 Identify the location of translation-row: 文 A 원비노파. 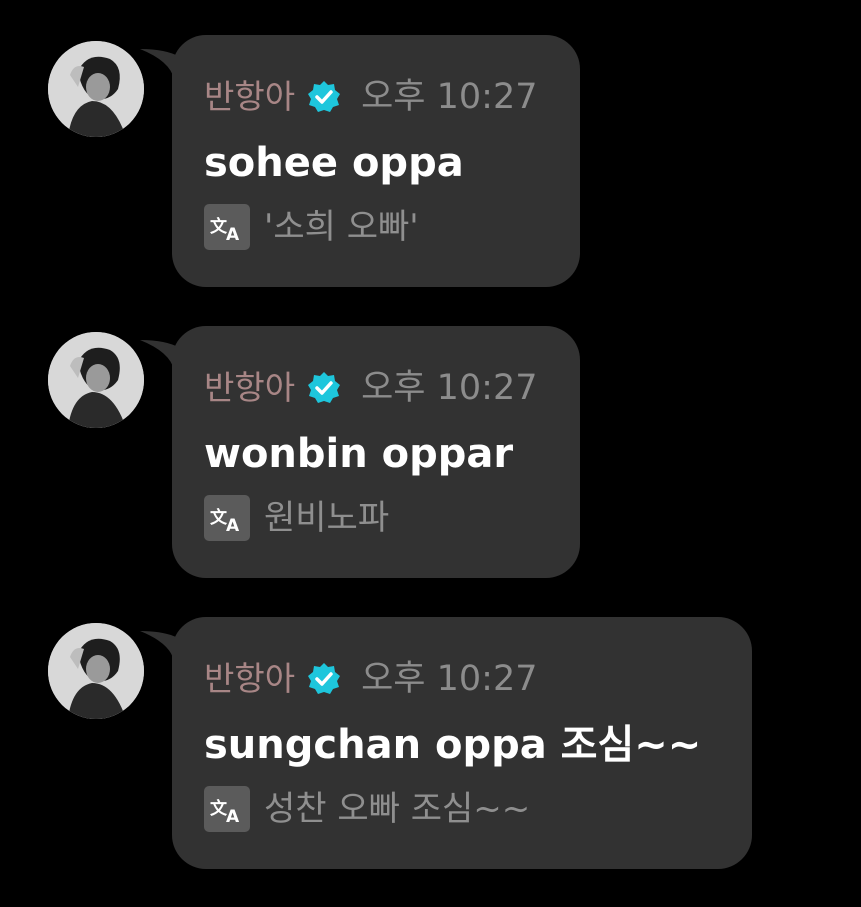
(296, 518).